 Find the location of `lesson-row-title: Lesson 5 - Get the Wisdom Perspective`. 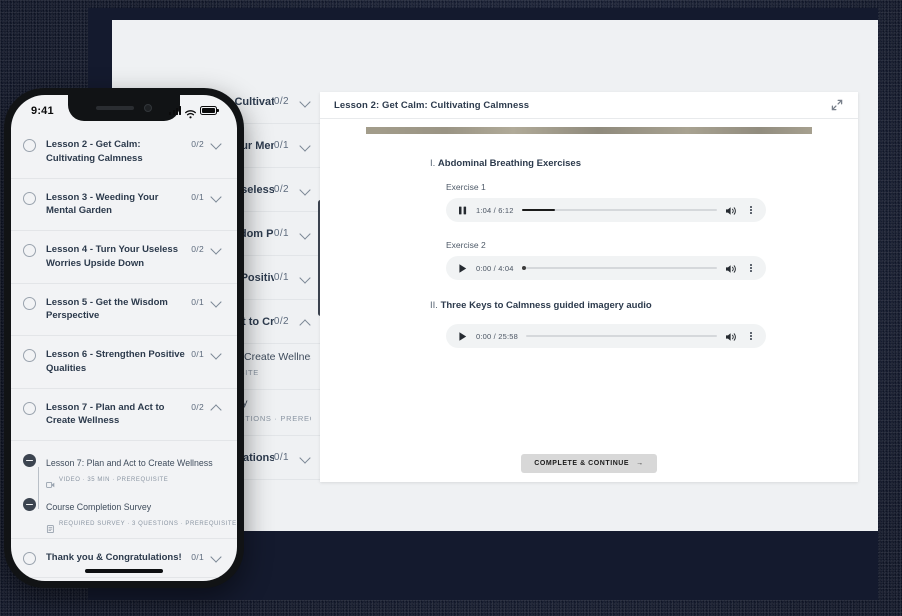

lesson-row-title: Lesson 5 - Get the Wisdom Perspective is located at coordinates (107, 309).